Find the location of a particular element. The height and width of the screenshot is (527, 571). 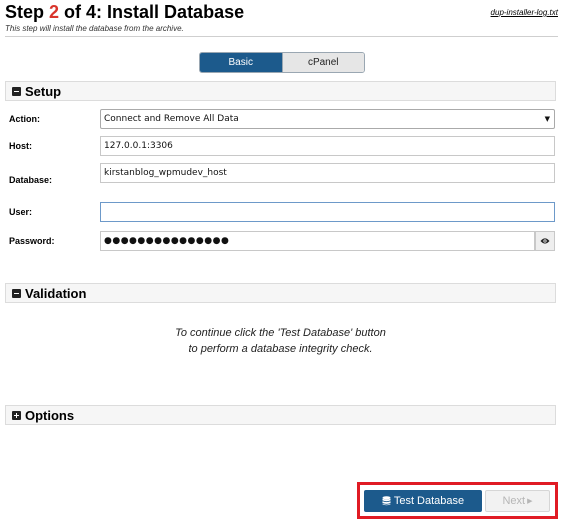

next-button: Next ▶ is located at coordinates (517, 501).